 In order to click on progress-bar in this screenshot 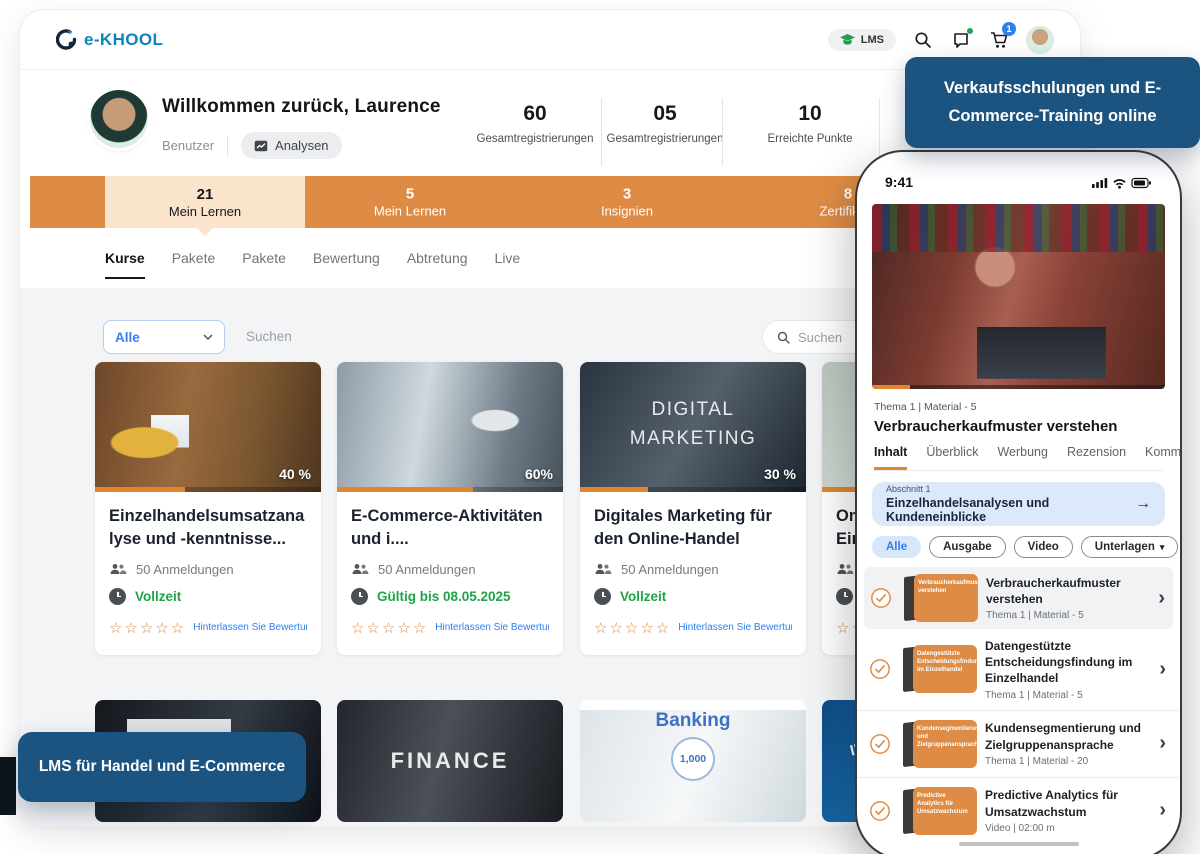, I will do `click(693, 489)`.